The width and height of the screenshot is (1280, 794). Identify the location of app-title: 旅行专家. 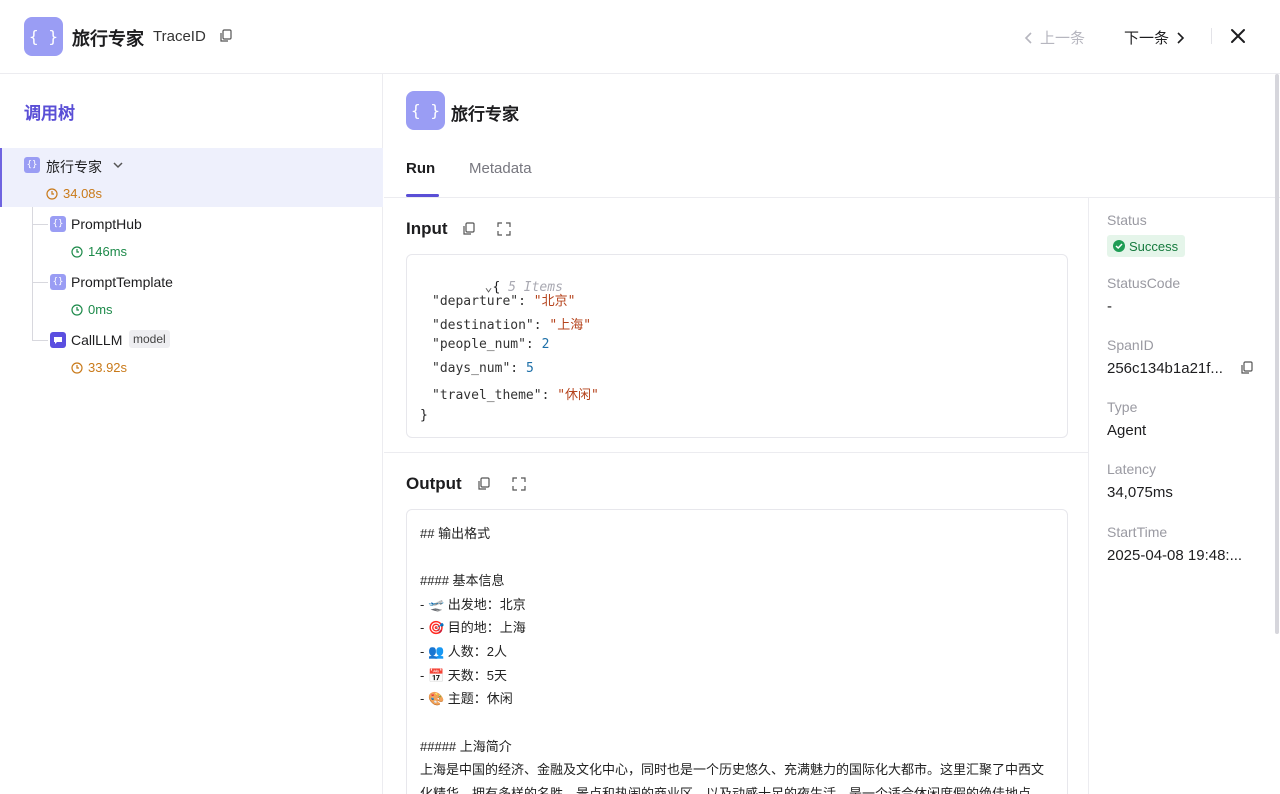
(108, 39).